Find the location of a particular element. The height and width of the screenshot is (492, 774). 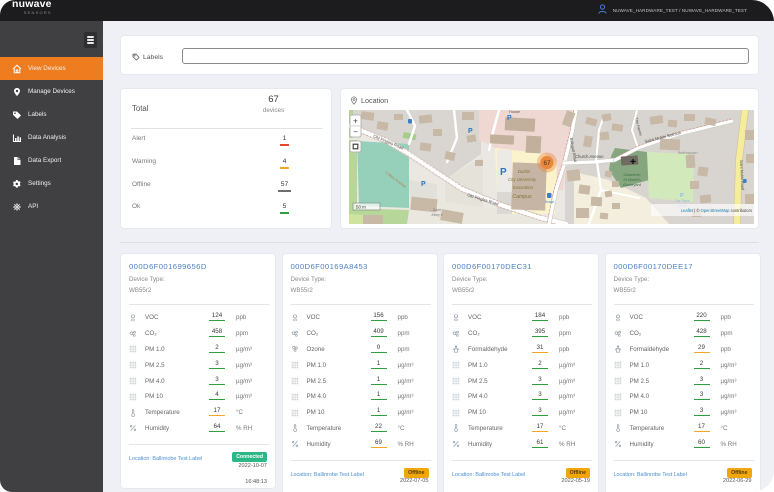

svg-text: Graveyard is located at coordinates (632, 185).